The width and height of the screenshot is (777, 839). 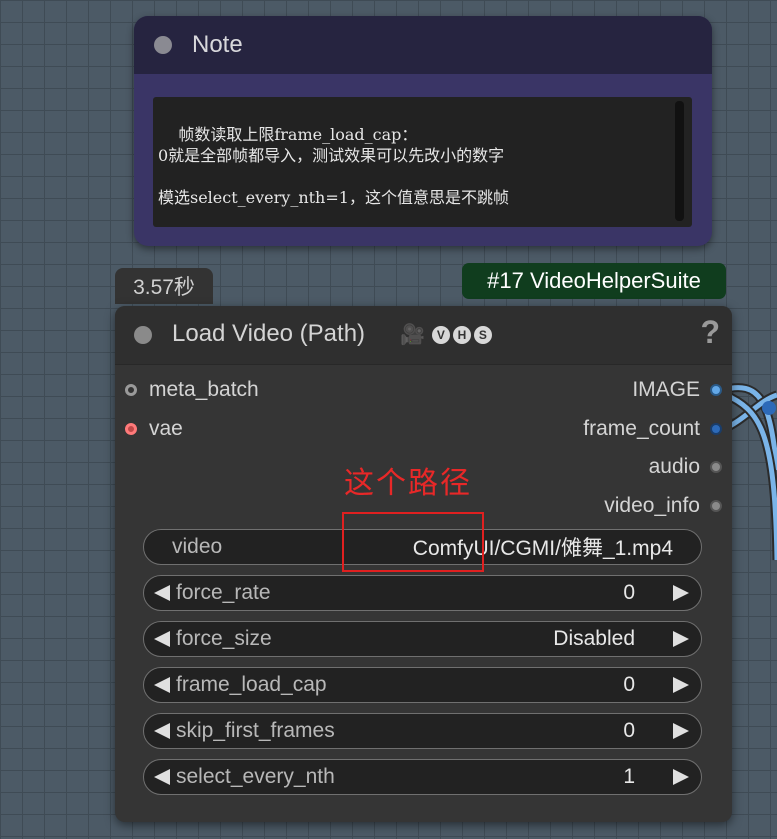 What do you see at coordinates (413, 542) in the screenshot?
I see `annotation-highlight-box` at bounding box center [413, 542].